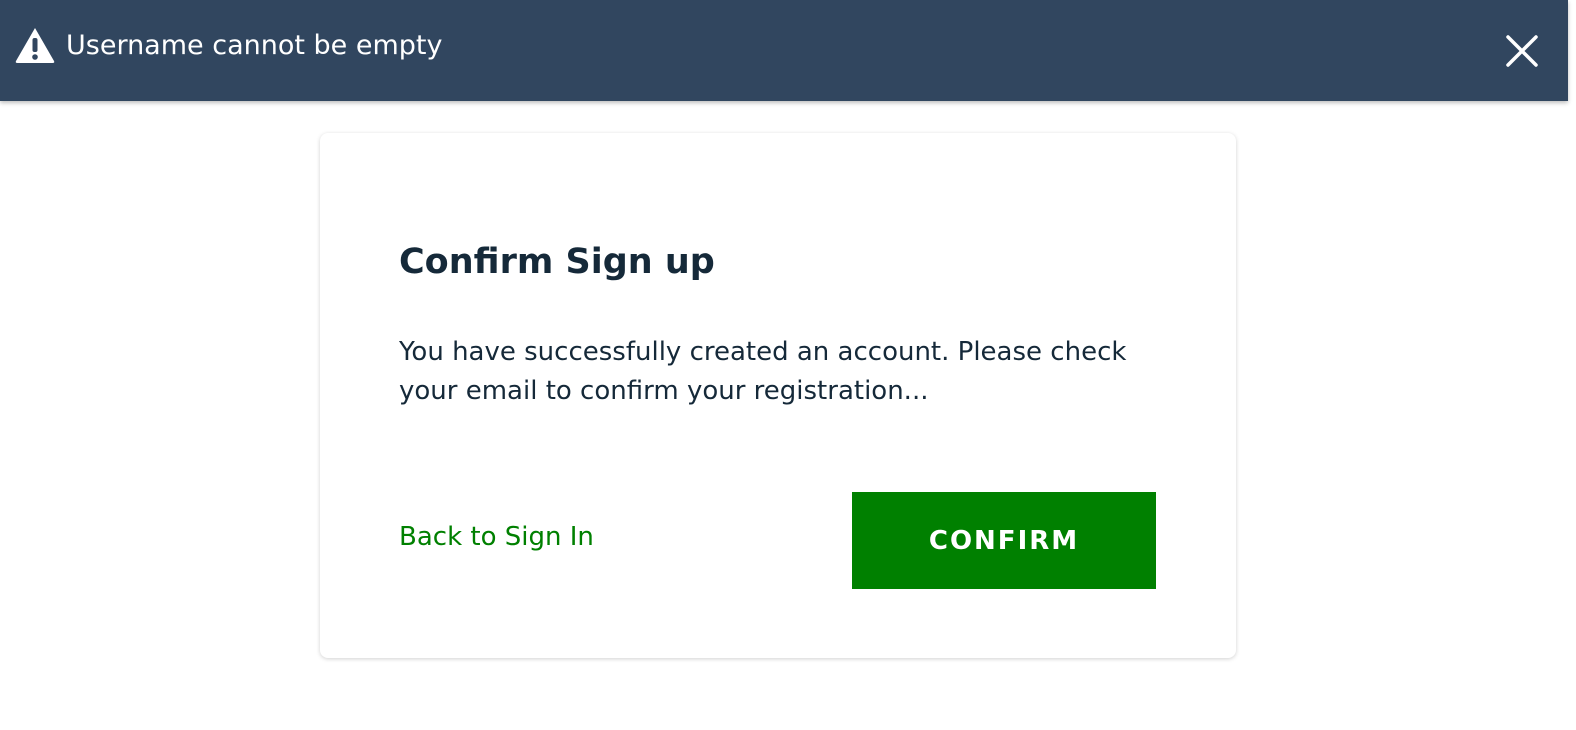  What do you see at coordinates (557, 262) in the screenshot?
I see `page-title: Confirm Sign up` at bounding box center [557, 262].